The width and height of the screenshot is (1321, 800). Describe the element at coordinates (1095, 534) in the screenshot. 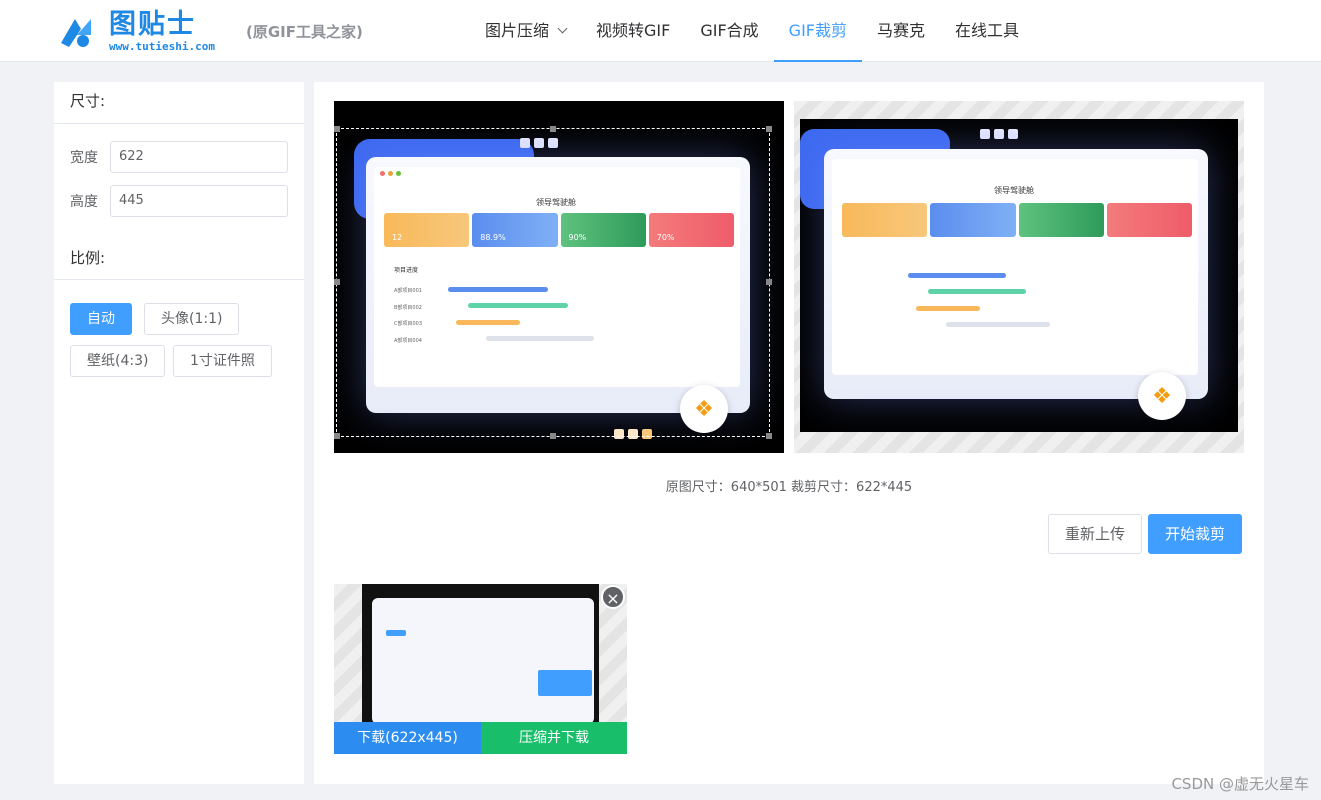

I see `reupload-button: 重新上传` at that location.